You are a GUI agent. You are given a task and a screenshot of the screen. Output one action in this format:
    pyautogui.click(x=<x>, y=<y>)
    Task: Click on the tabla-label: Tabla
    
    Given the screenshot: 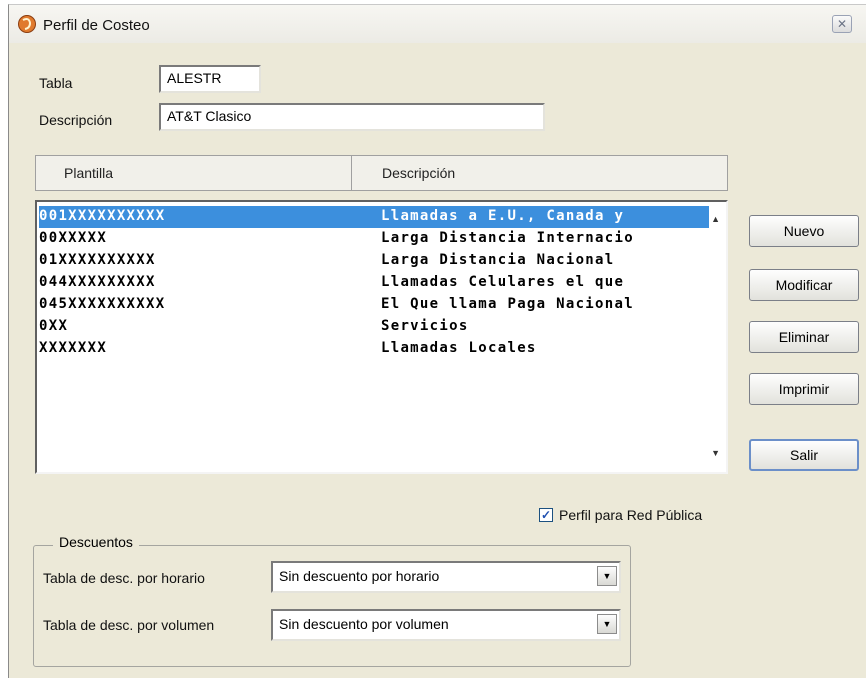 What is the action you would take?
    pyautogui.click(x=56, y=83)
    